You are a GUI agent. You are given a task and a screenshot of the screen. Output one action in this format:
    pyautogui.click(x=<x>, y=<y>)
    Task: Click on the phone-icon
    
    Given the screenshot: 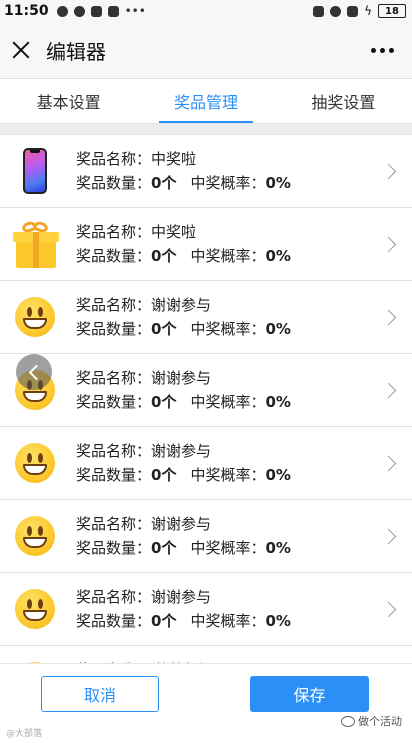 What is the action you would take?
    pyautogui.click(x=35, y=171)
    